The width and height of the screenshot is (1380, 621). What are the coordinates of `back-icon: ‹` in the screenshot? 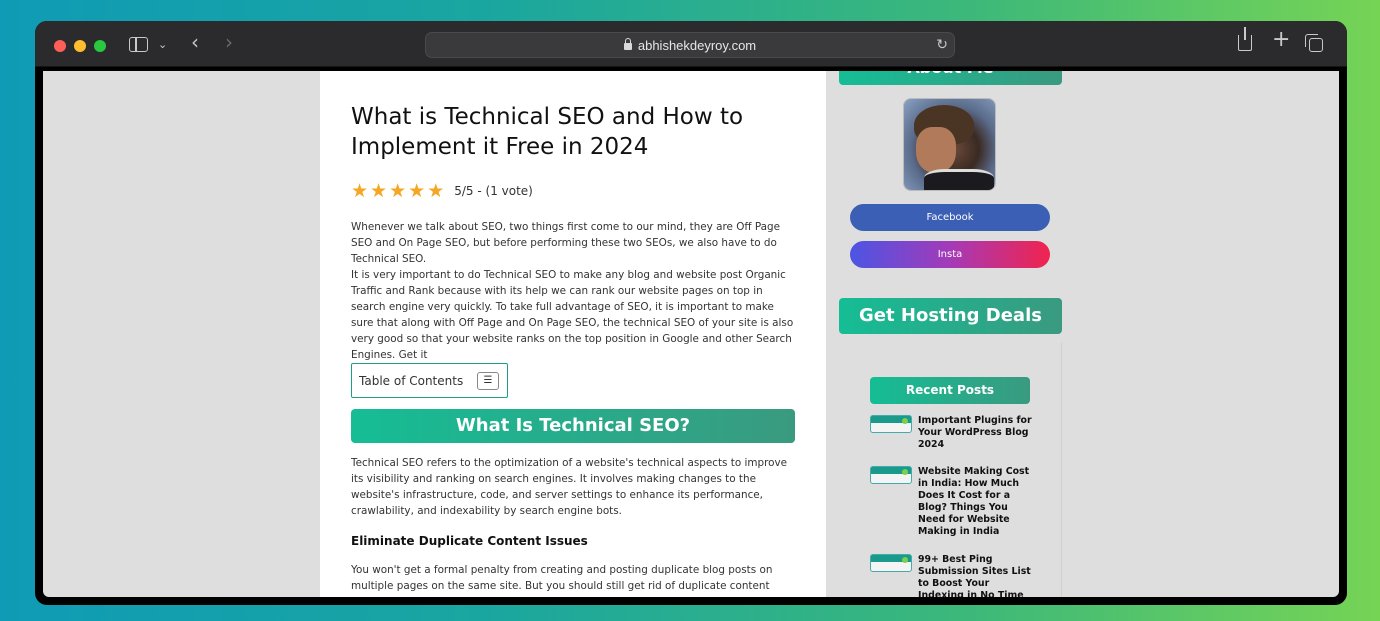 It's located at (195, 42).